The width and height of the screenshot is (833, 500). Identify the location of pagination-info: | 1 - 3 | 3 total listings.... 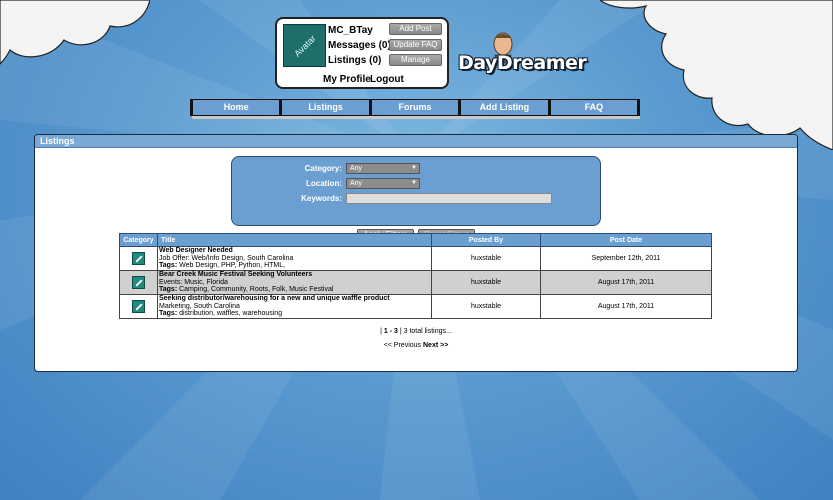
(416, 331).